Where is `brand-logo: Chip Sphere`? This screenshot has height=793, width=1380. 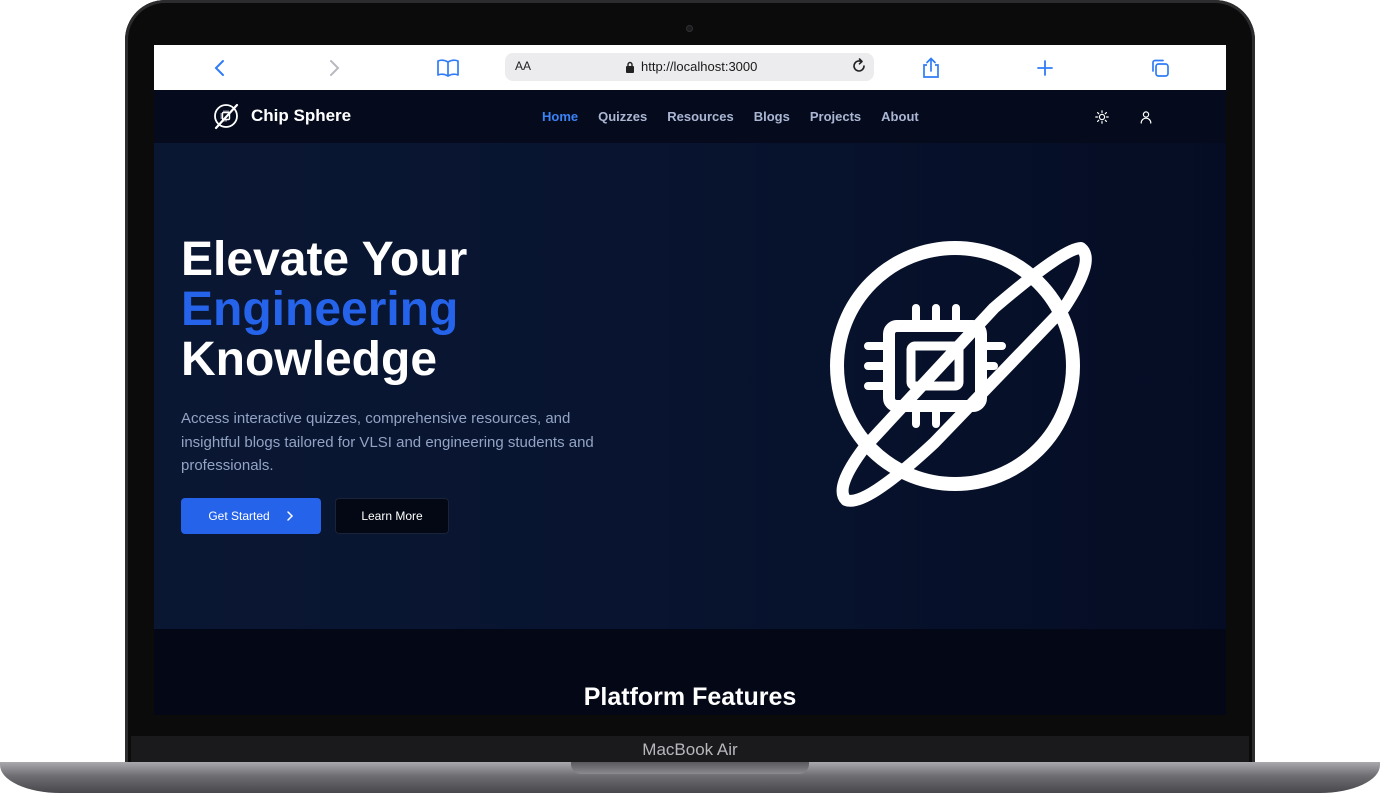 brand-logo: Chip Sphere is located at coordinates (281, 116).